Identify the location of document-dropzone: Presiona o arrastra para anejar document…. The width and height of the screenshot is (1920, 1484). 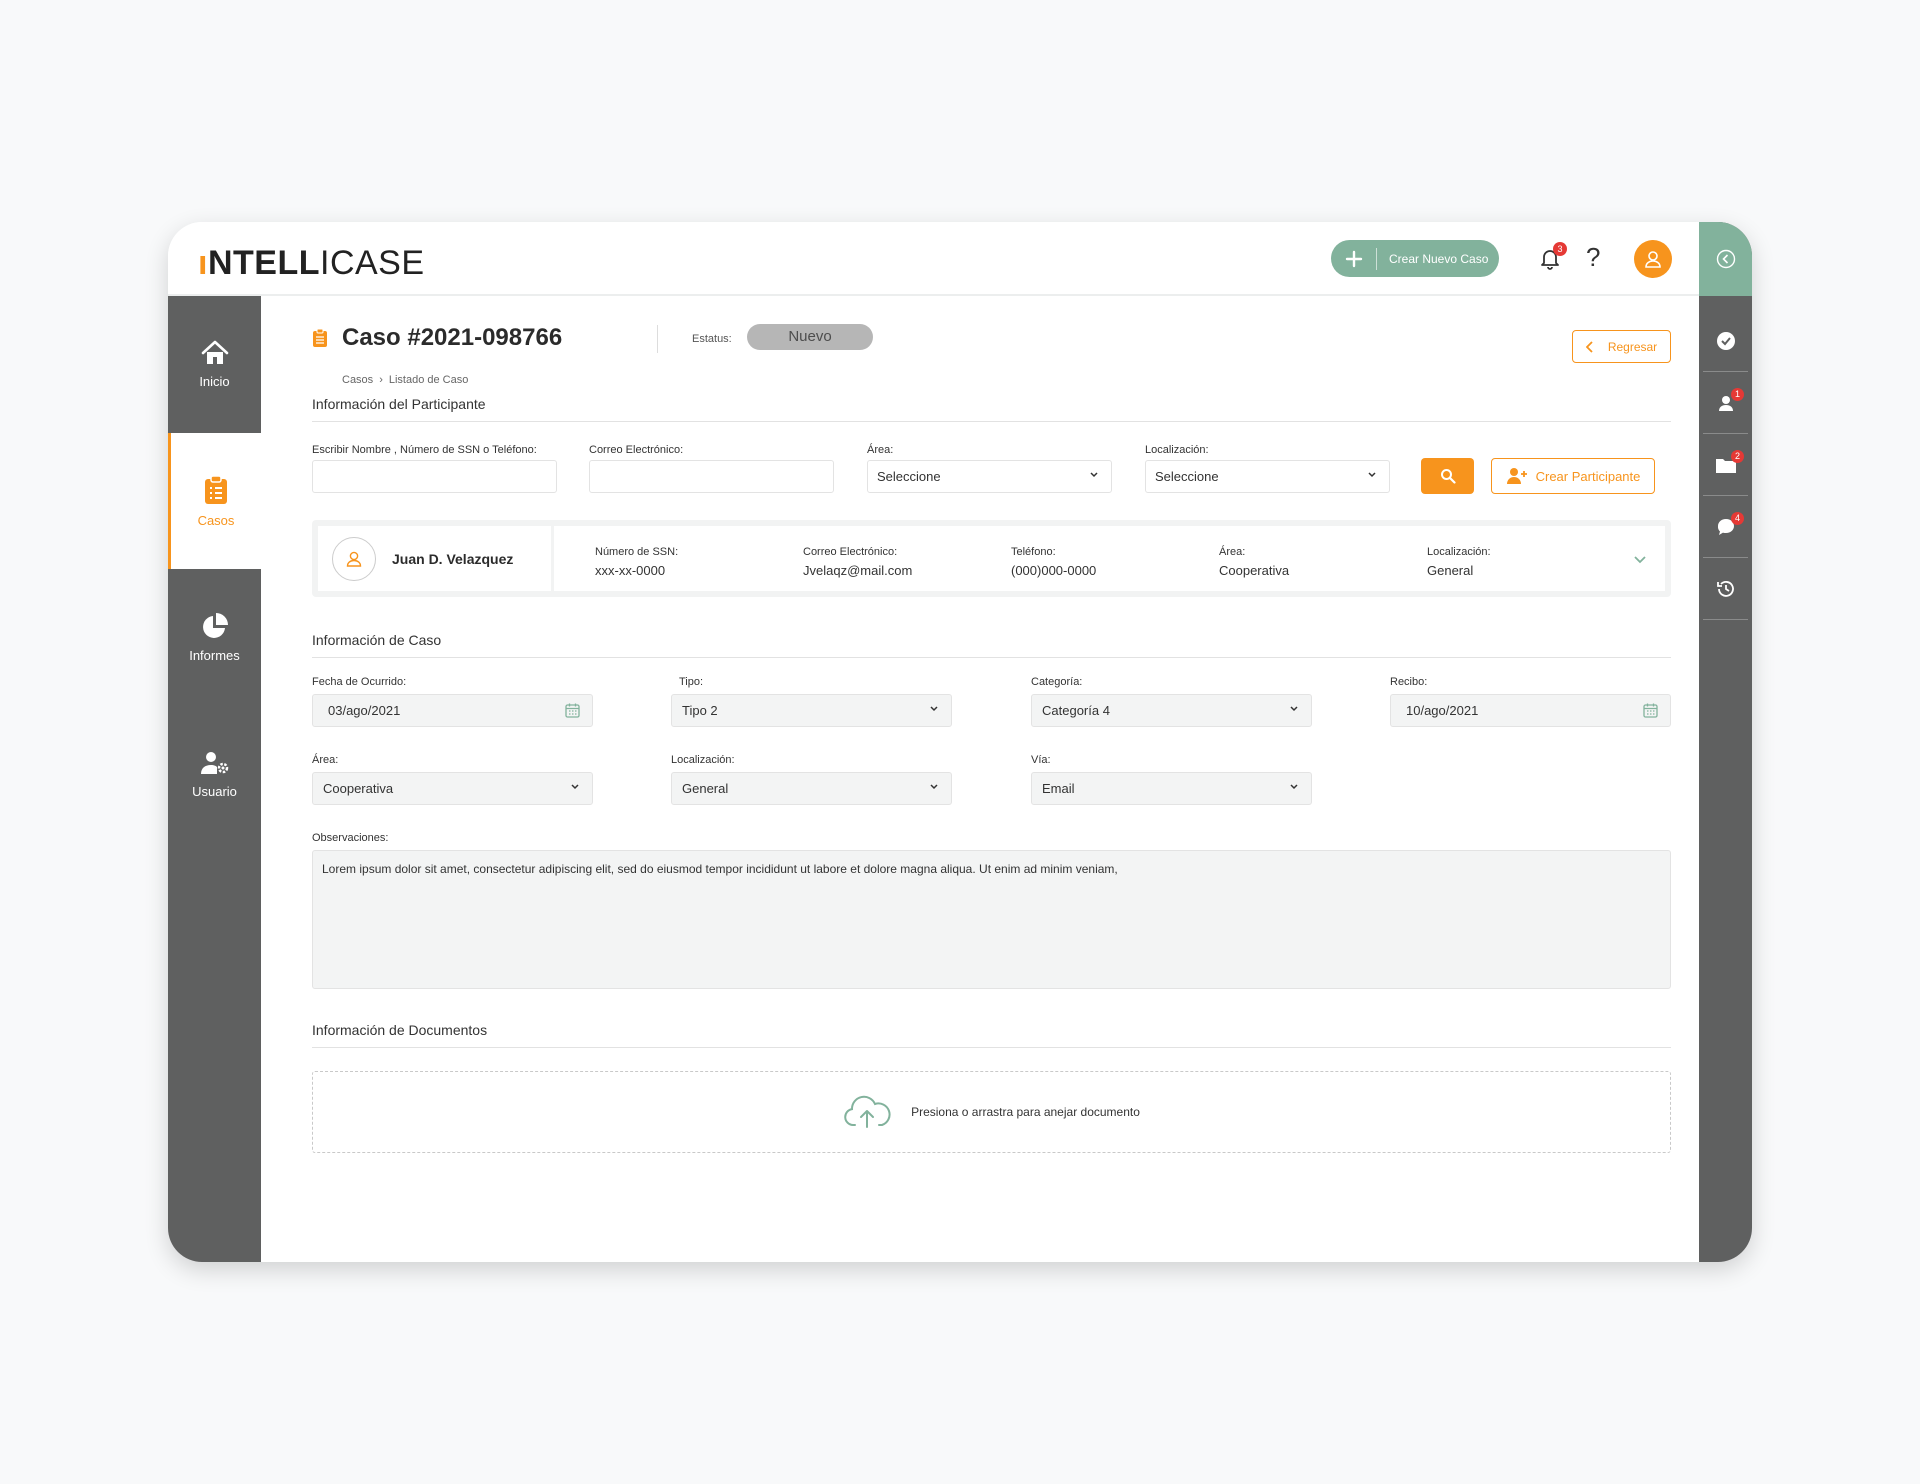
(991, 1112).